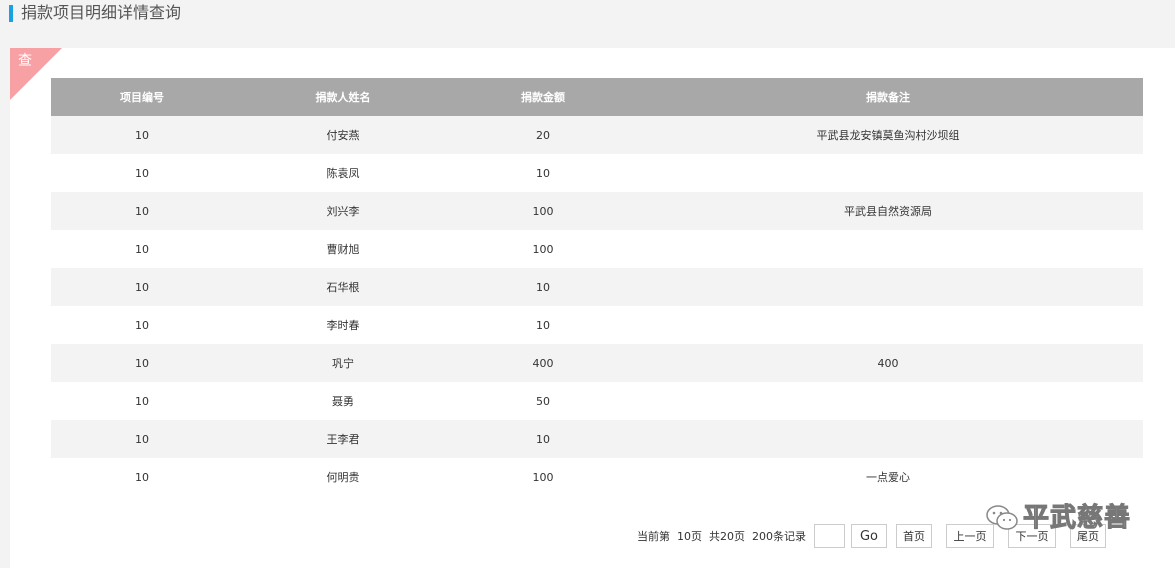 This screenshot has width=1175, height=568. What do you see at coordinates (888, 363) in the screenshot?
I see `cell-remark: 400` at bounding box center [888, 363].